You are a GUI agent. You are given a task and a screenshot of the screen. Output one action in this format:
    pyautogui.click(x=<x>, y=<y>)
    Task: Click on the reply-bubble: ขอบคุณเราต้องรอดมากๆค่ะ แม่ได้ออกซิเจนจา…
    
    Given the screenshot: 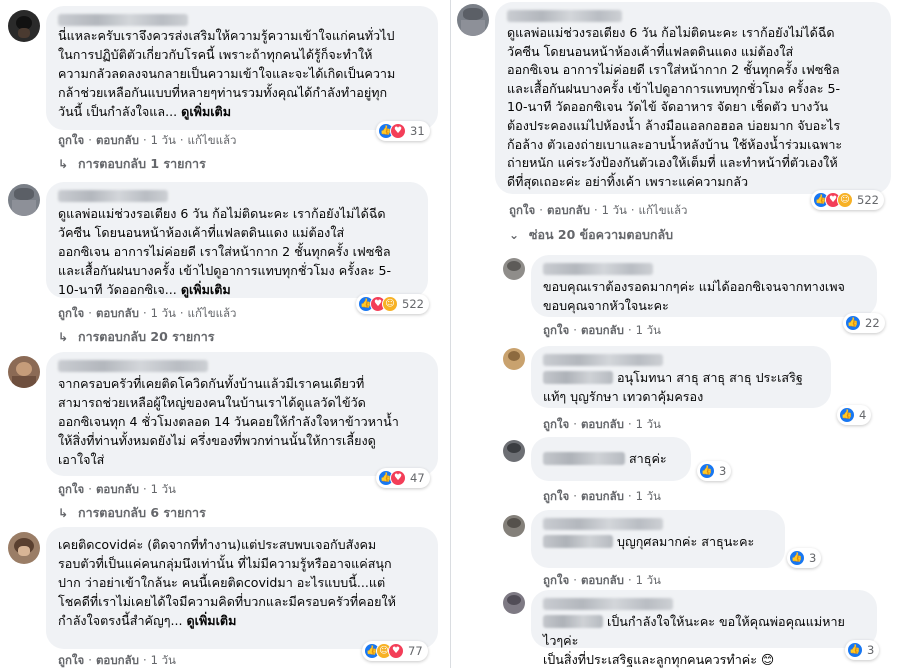 What is the action you would take?
    pyautogui.click(x=704, y=286)
    